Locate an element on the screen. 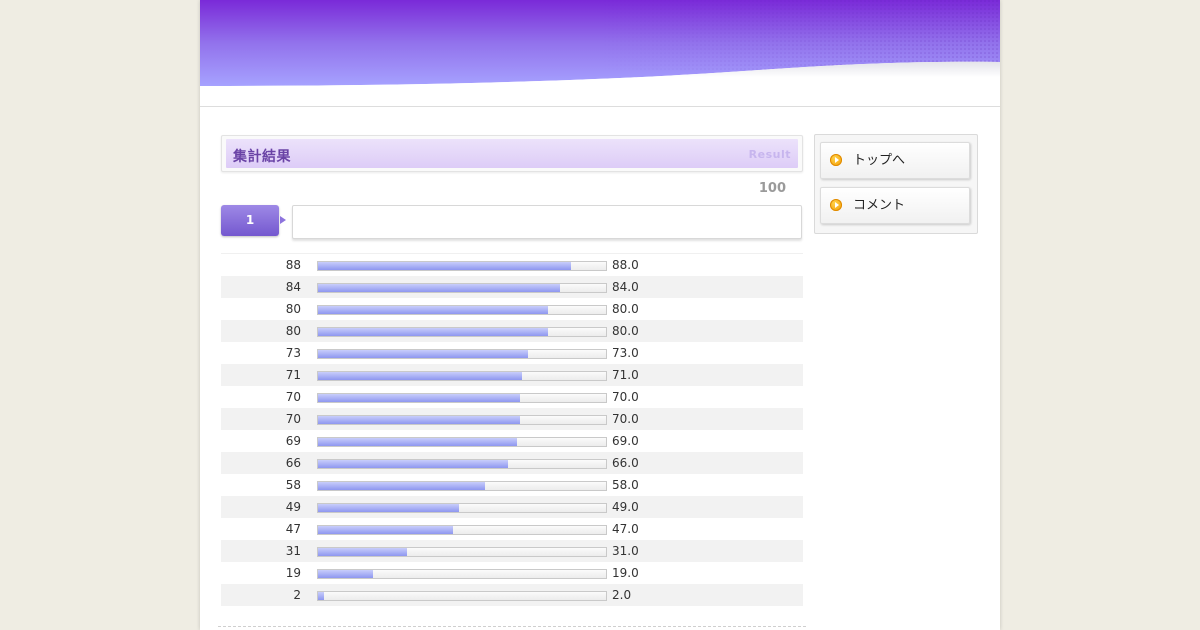 Image resolution: width=1200 pixels, height=630 pixels. row-label: 2 is located at coordinates (297, 595).